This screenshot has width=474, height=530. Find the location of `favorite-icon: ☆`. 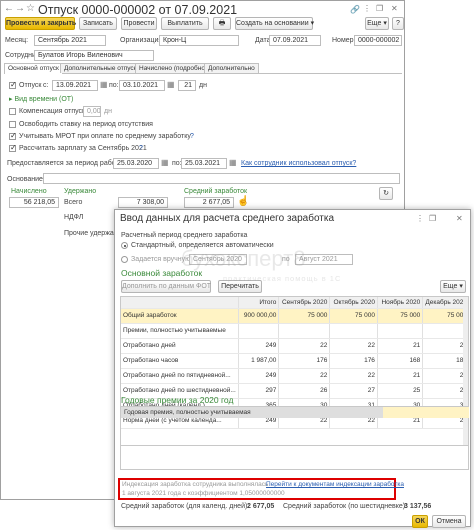

favorite-icon: ☆ is located at coordinates (30, 9).